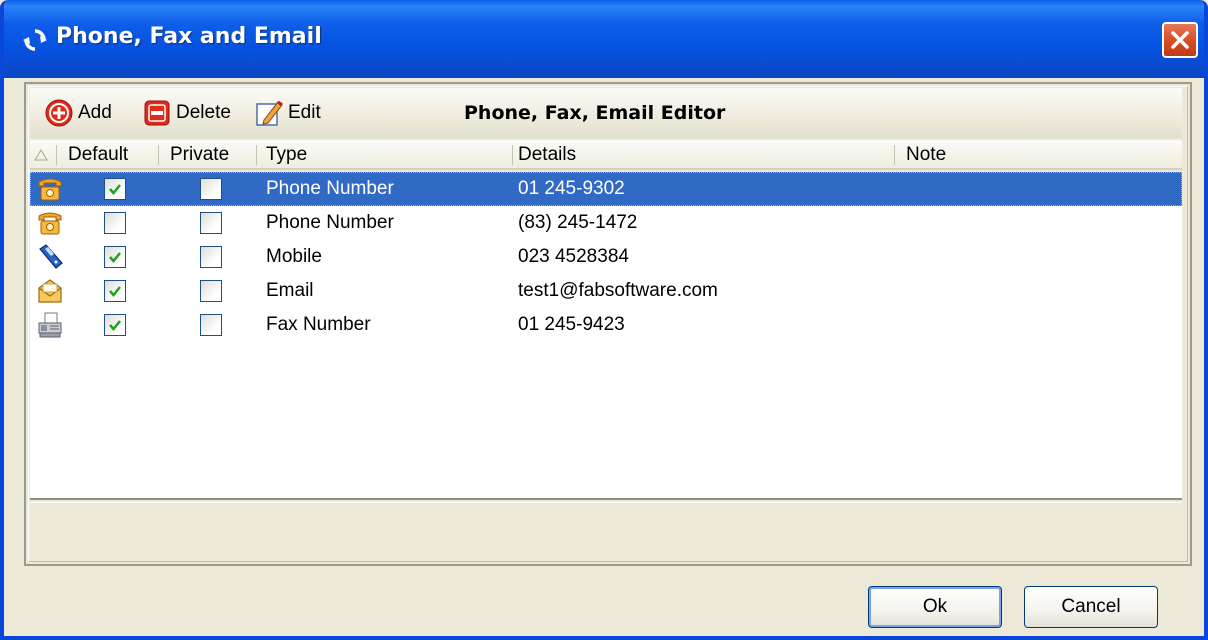 Image resolution: width=1208 pixels, height=640 pixels. What do you see at coordinates (50, 291) in the screenshot?
I see `email-icon` at bounding box center [50, 291].